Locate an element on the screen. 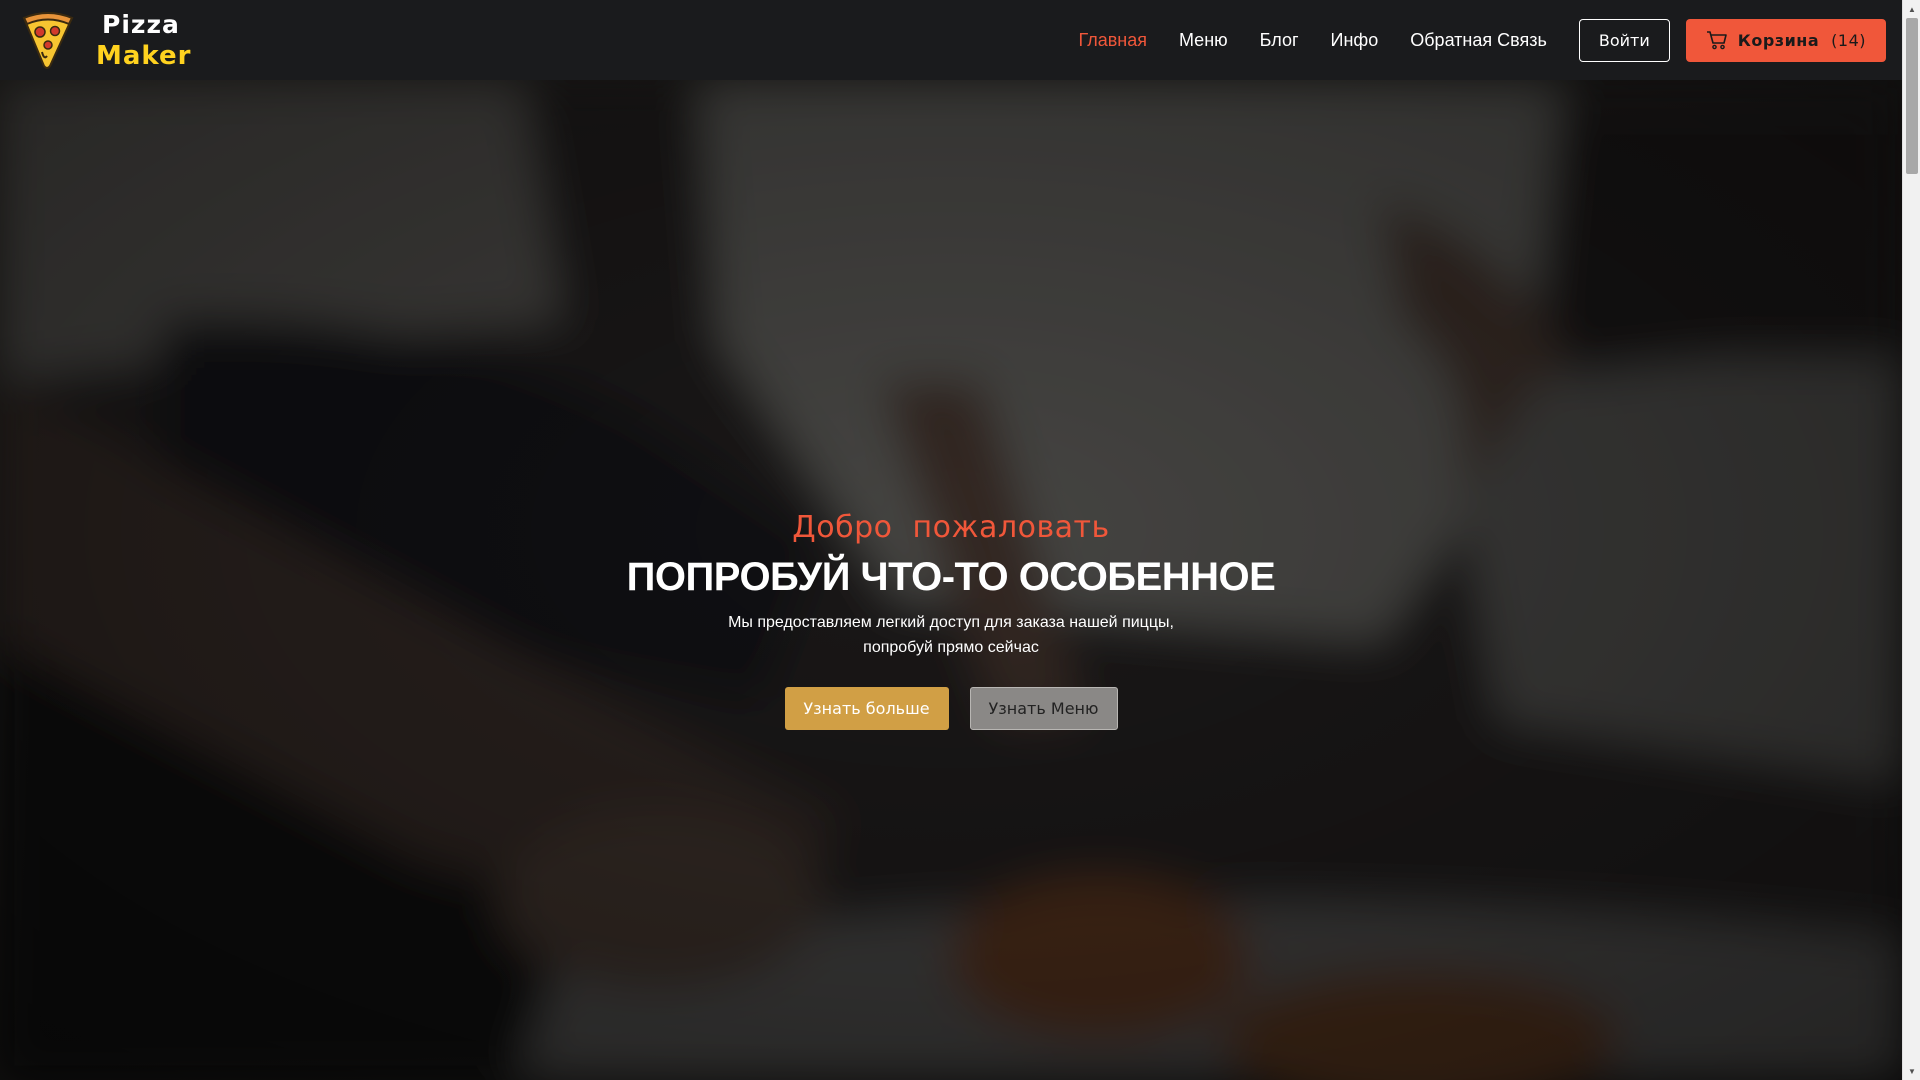 This screenshot has width=1920, height=1080. scroll-thumb is located at coordinates (1912, 96).